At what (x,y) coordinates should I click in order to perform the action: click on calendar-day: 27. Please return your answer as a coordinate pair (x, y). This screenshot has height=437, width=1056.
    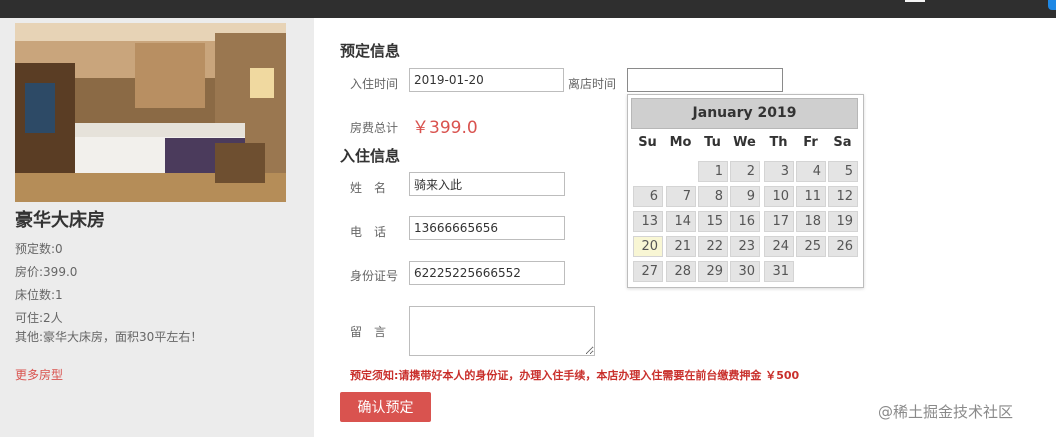
    Looking at the image, I should click on (648, 271).